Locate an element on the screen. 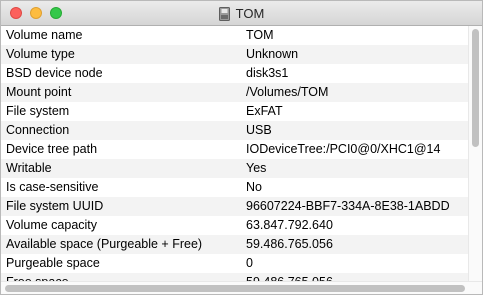  row-label: Purgeable space is located at coordinates (53, 263).